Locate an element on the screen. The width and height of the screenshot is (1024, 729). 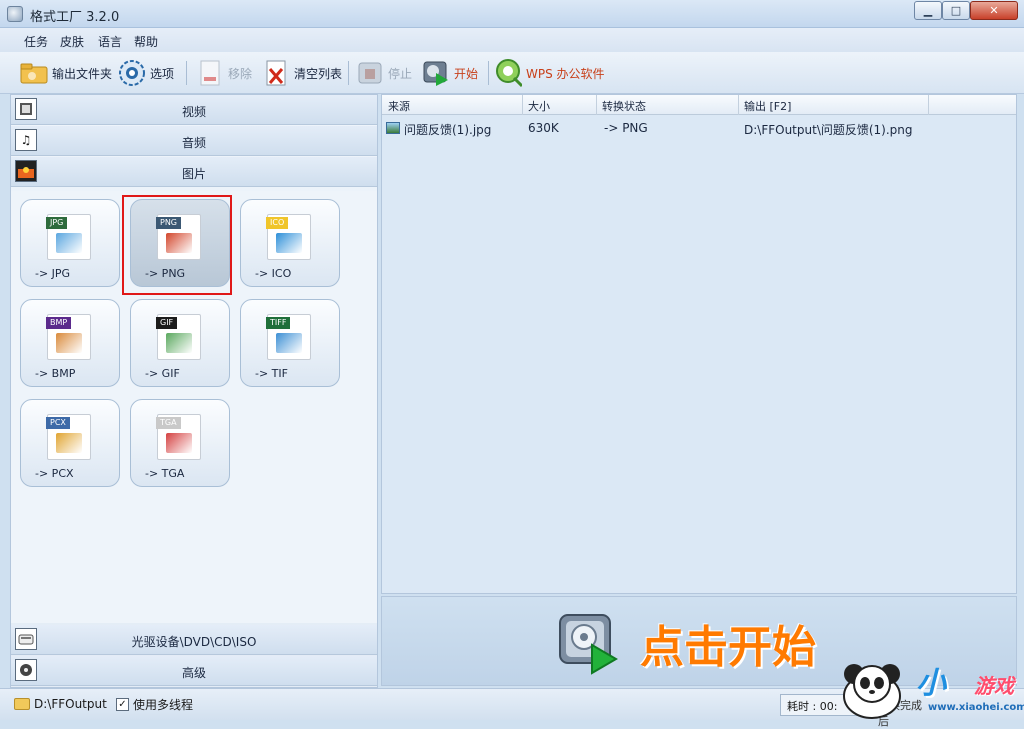
close-button: ✕ is located at coordinates (994, 10).